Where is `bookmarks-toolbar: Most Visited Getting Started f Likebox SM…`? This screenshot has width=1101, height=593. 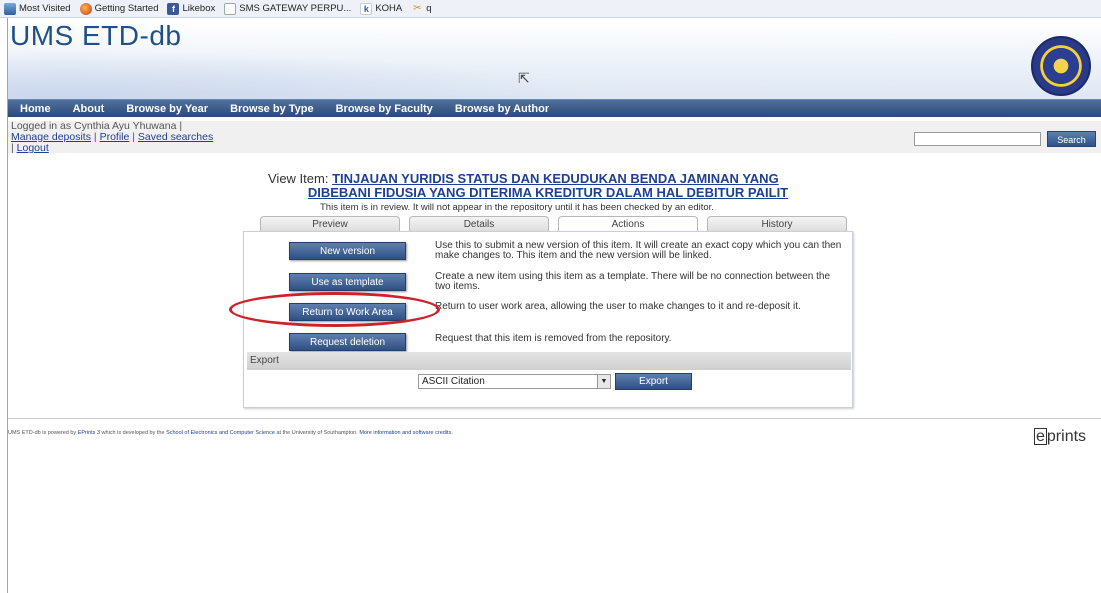
bookmarks-toolbar: Most Visited Getting Started f Likebox SM… is located at coordinates (550, 9).